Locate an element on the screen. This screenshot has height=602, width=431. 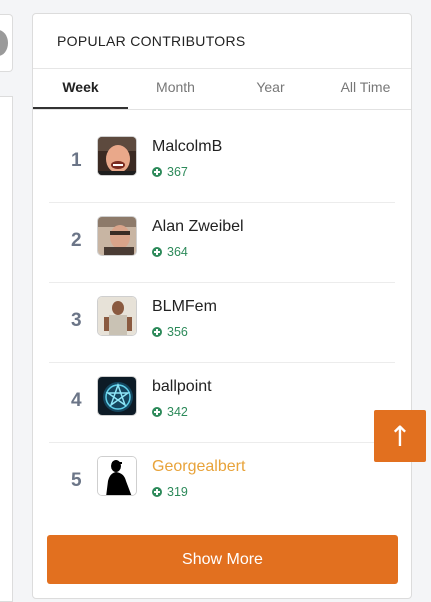
rank-number: 3 is located at coordinates (76, 320).